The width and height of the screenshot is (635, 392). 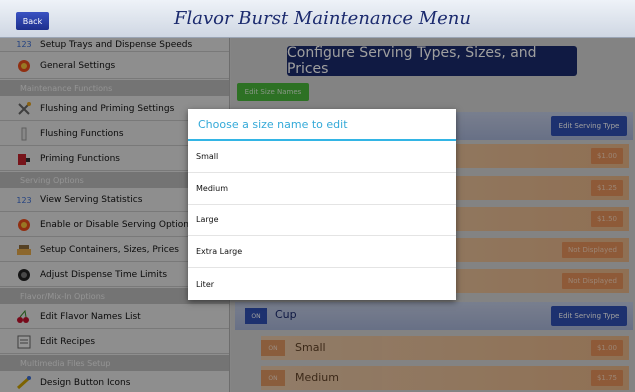 I want to click on dialog-option-large: Large, so click(x=322, y=221).